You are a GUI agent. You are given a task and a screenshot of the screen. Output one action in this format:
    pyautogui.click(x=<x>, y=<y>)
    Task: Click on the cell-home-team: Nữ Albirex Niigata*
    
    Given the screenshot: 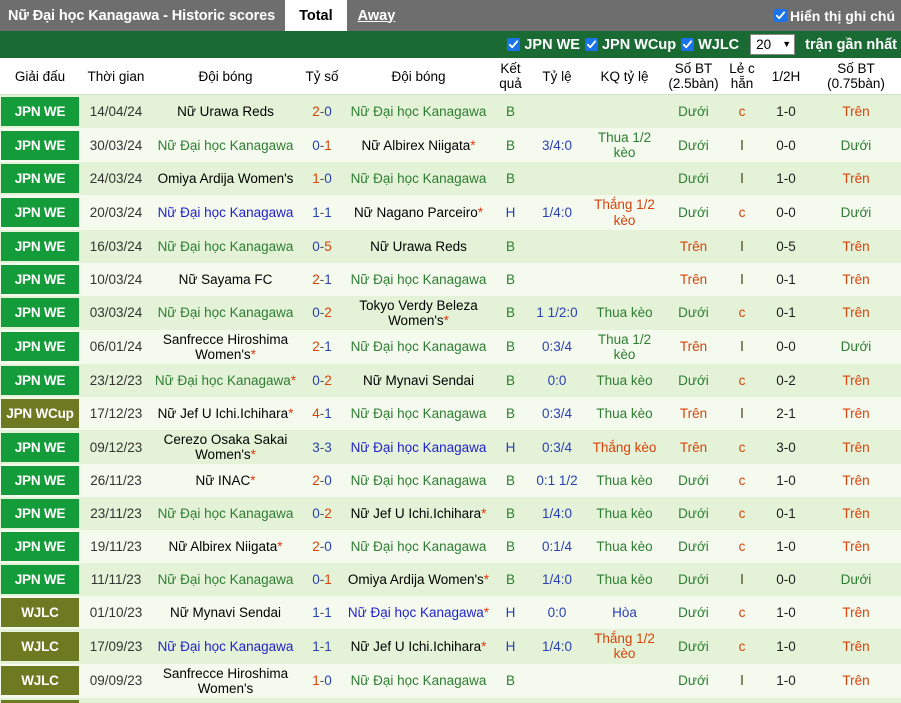 What is the action you would take?
    pyautogui.click(x=225, y=547)
    